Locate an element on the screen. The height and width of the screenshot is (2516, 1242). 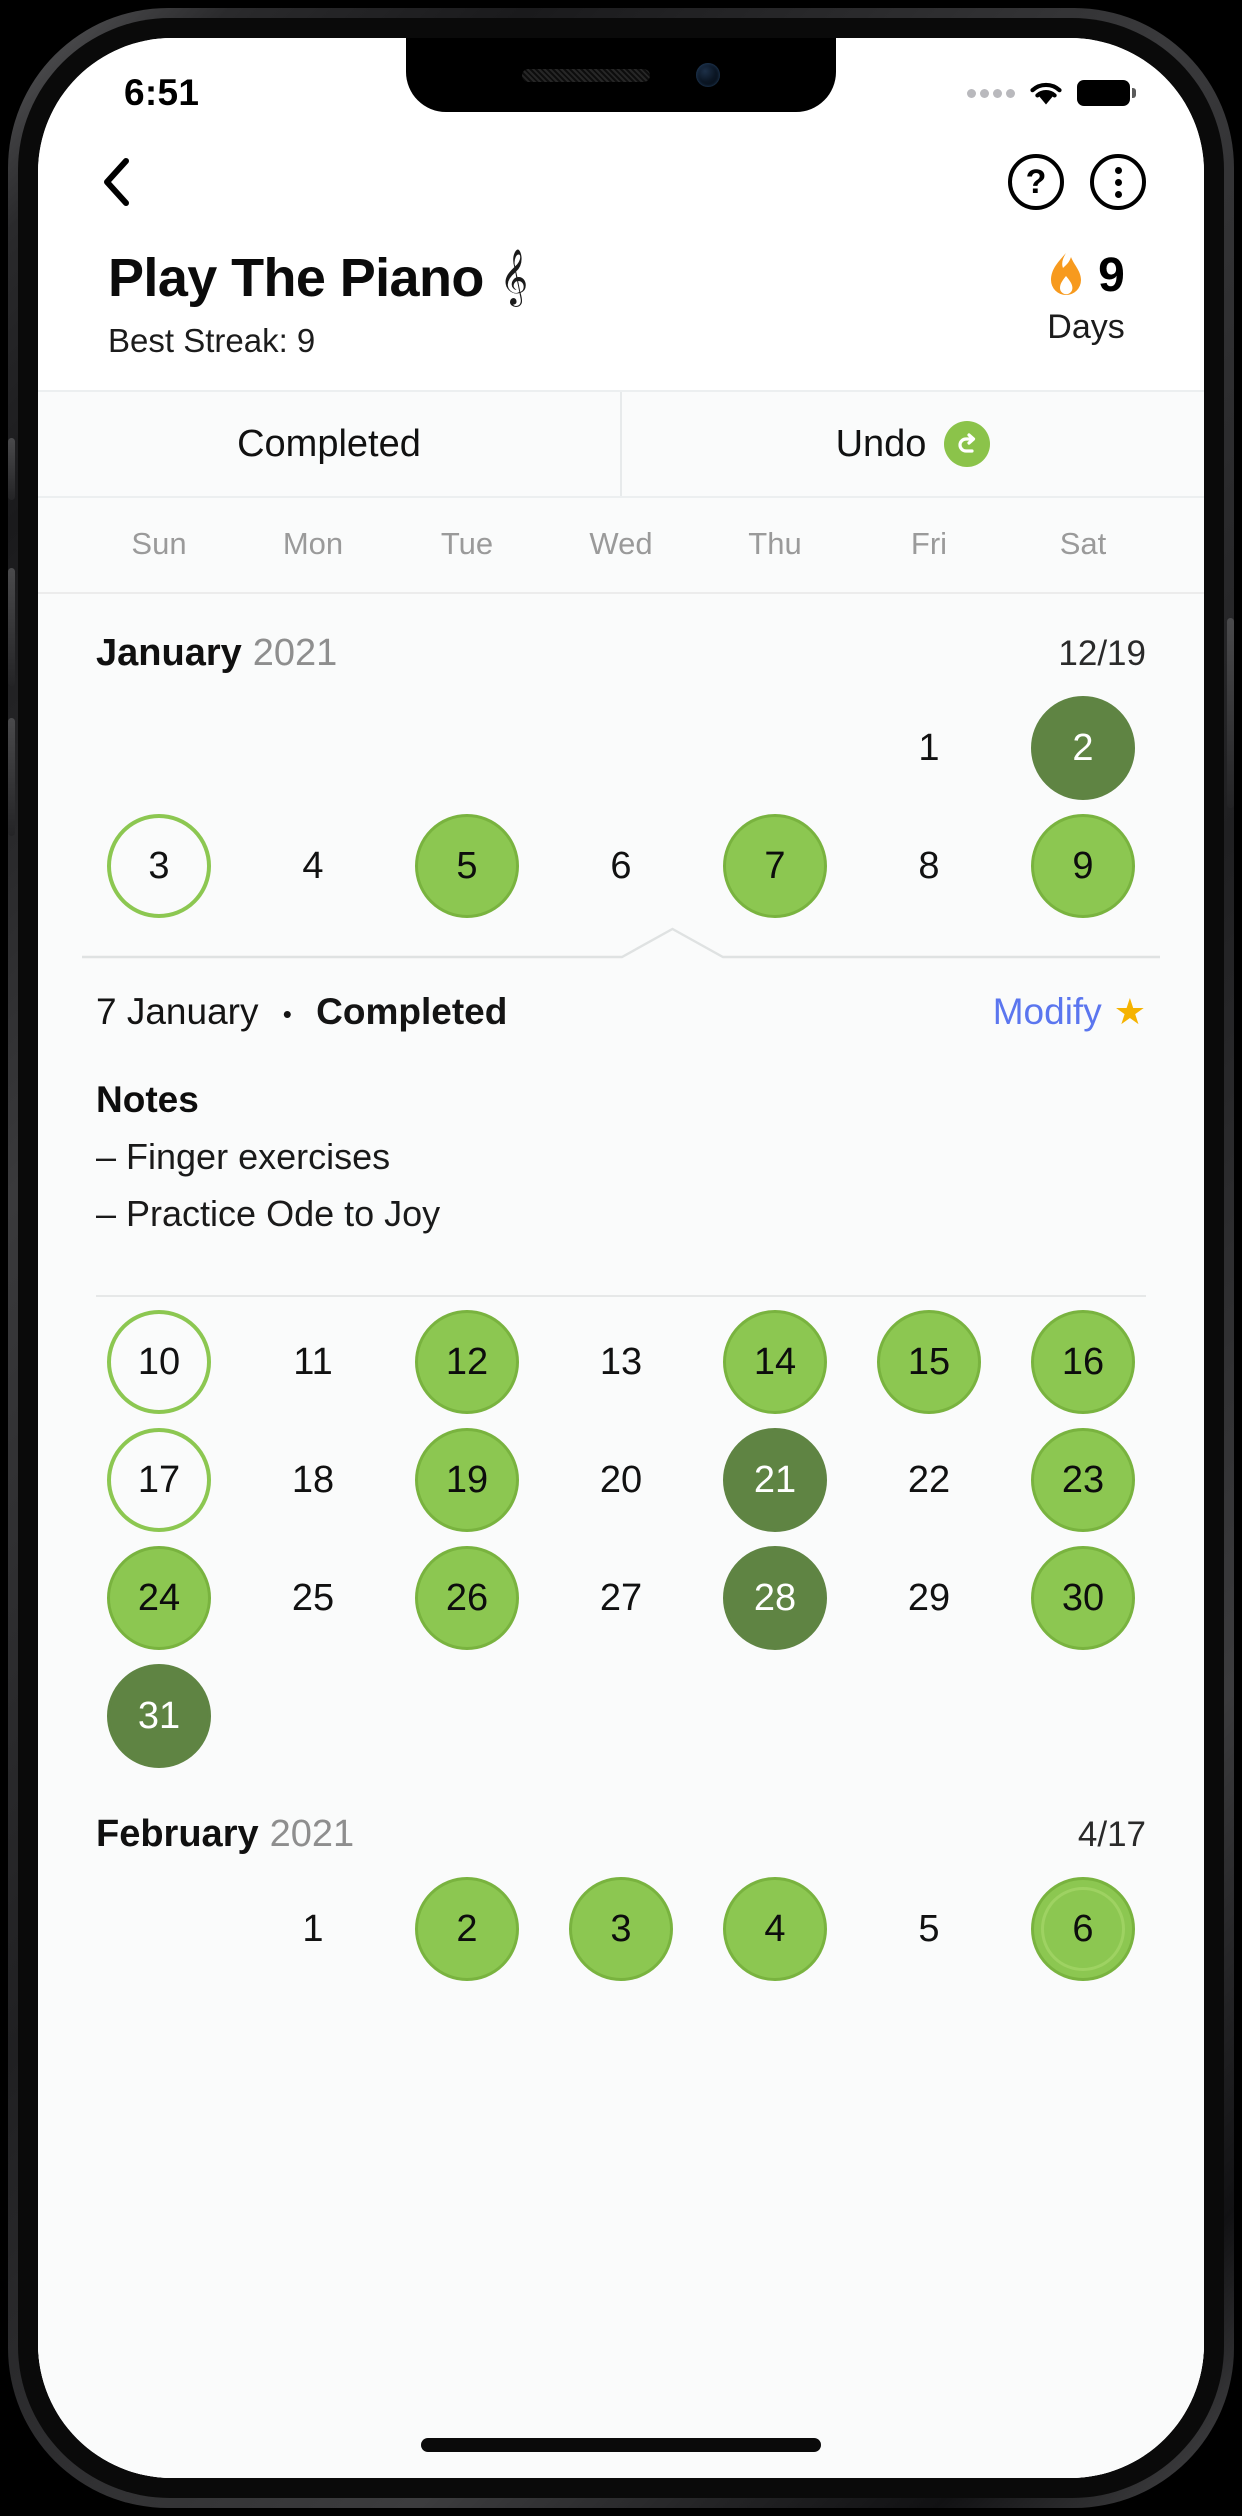
day-cell: 19 is located at coordinates (467, 1480).